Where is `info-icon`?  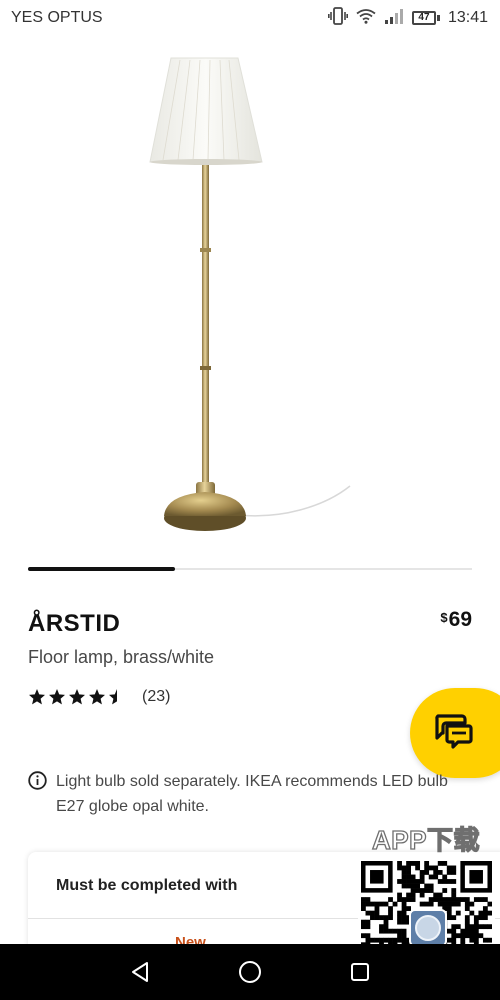
info-icon is located at coordinates (37, 795).